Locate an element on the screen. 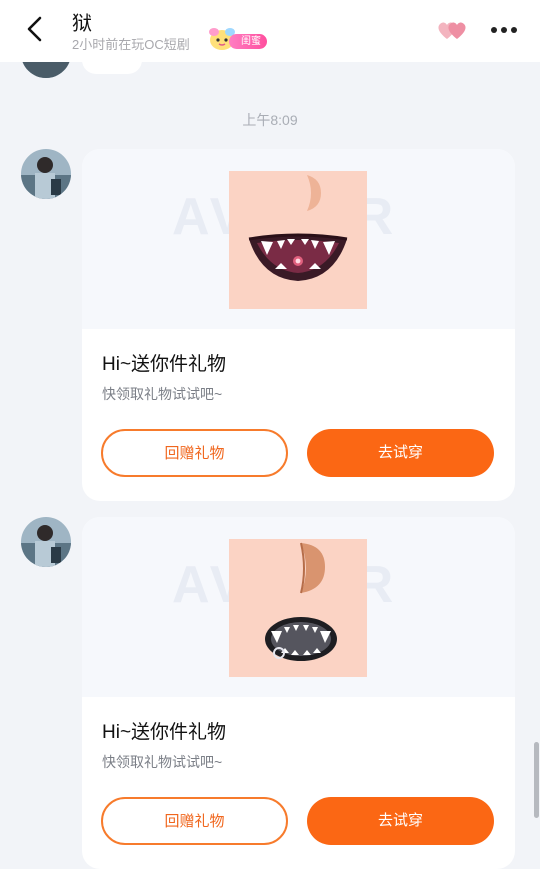 The image size is (540, 869). message-timestamp: 上午8:09 is located at coordinates (270, 120).